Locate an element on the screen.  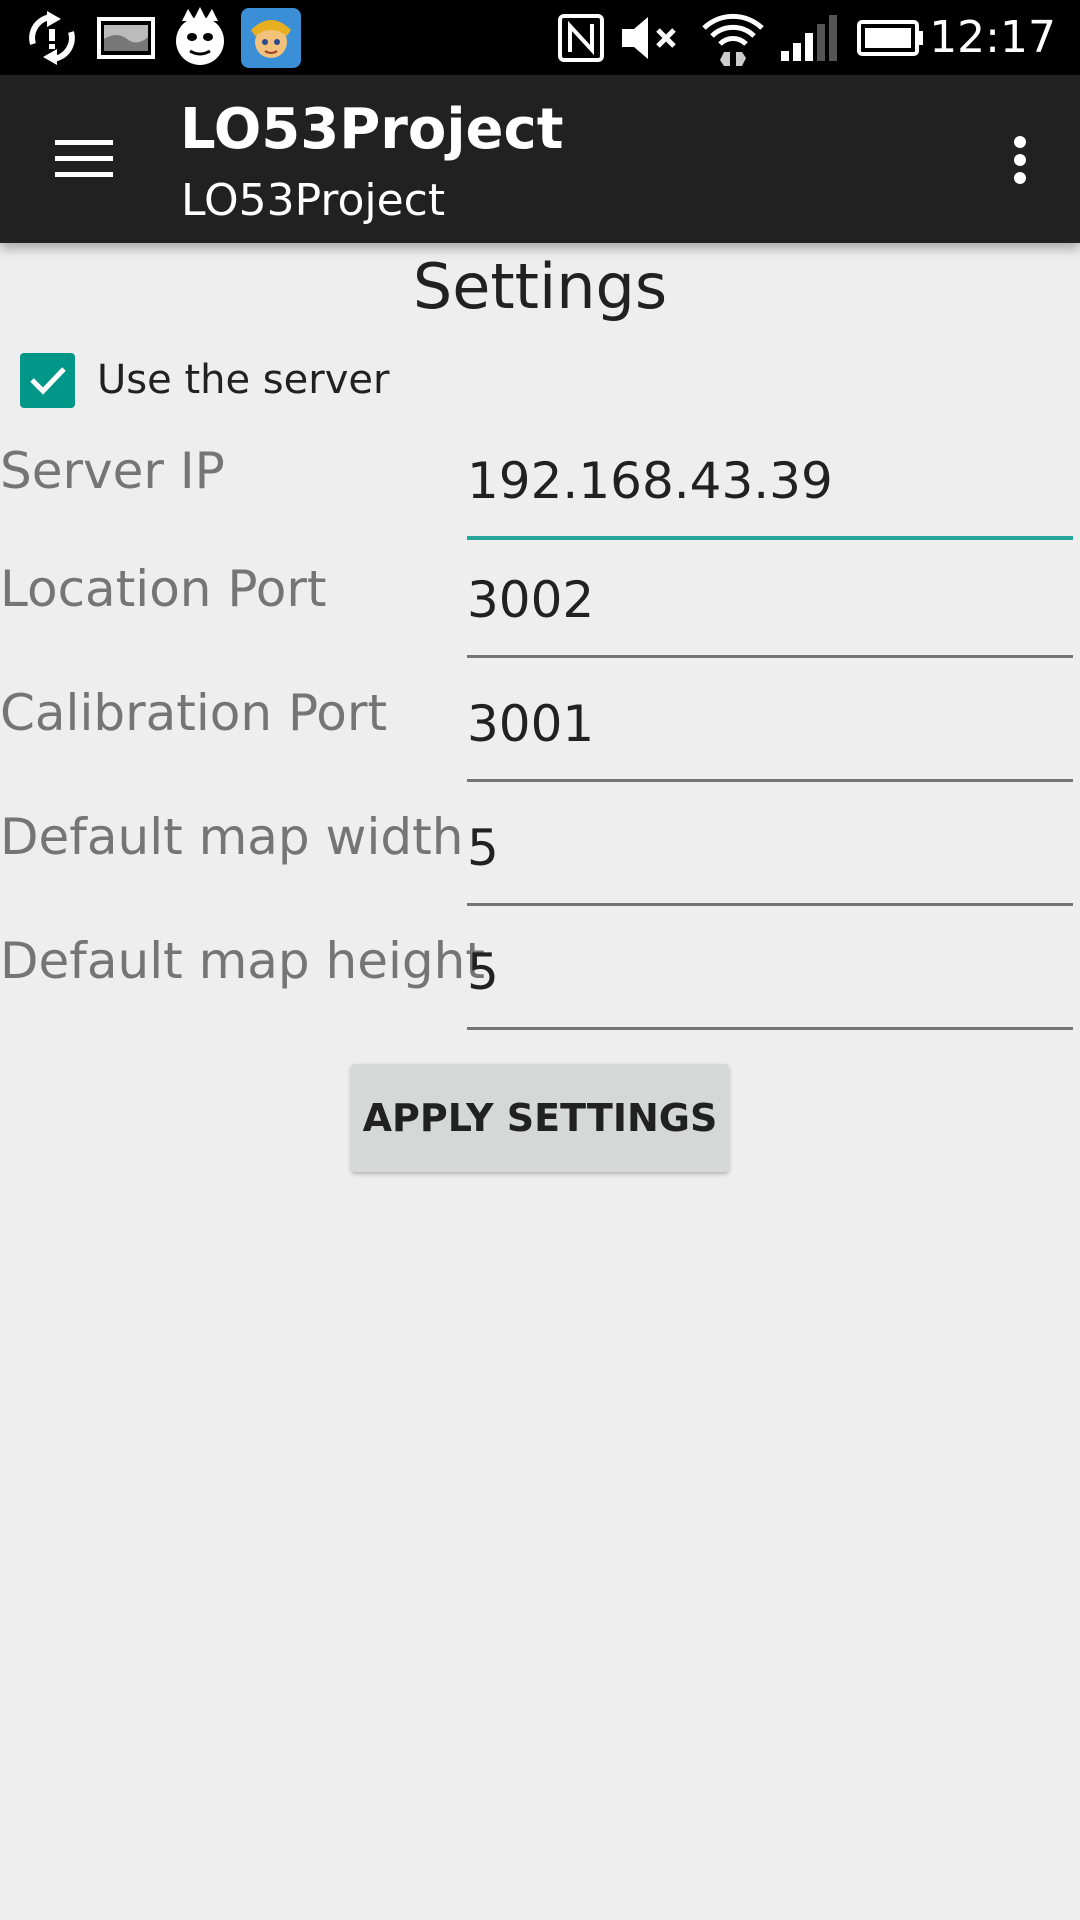
gallery-icon is located at coordinates (126, 38).